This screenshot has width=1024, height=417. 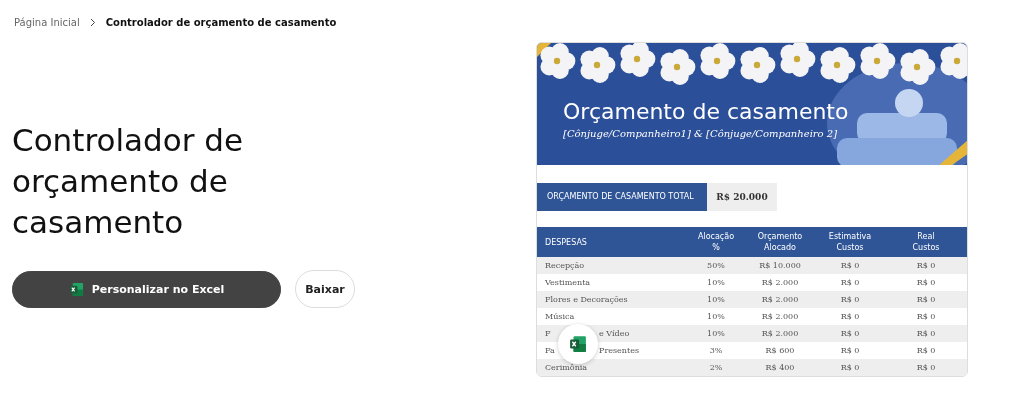 What do you see at coordinates (146, 289) in the screenshot?
I see `customize-button: Personalizar no Excel` at bounding box center [146, 289].